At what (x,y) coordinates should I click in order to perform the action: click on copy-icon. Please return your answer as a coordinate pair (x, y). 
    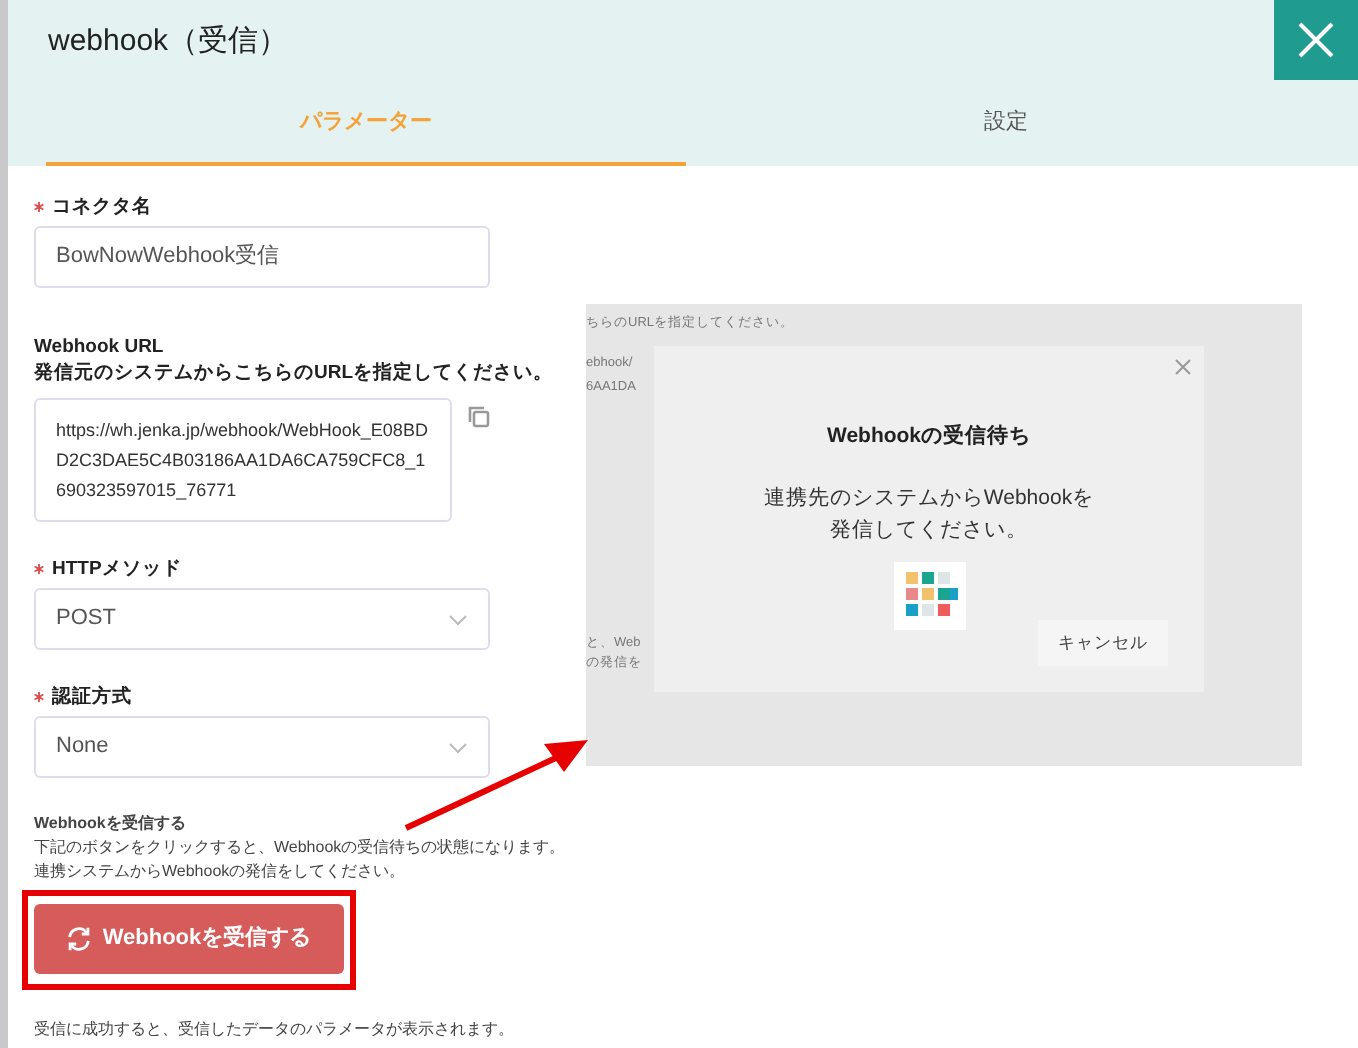
    Looking at the image, I should click on (479, 417).